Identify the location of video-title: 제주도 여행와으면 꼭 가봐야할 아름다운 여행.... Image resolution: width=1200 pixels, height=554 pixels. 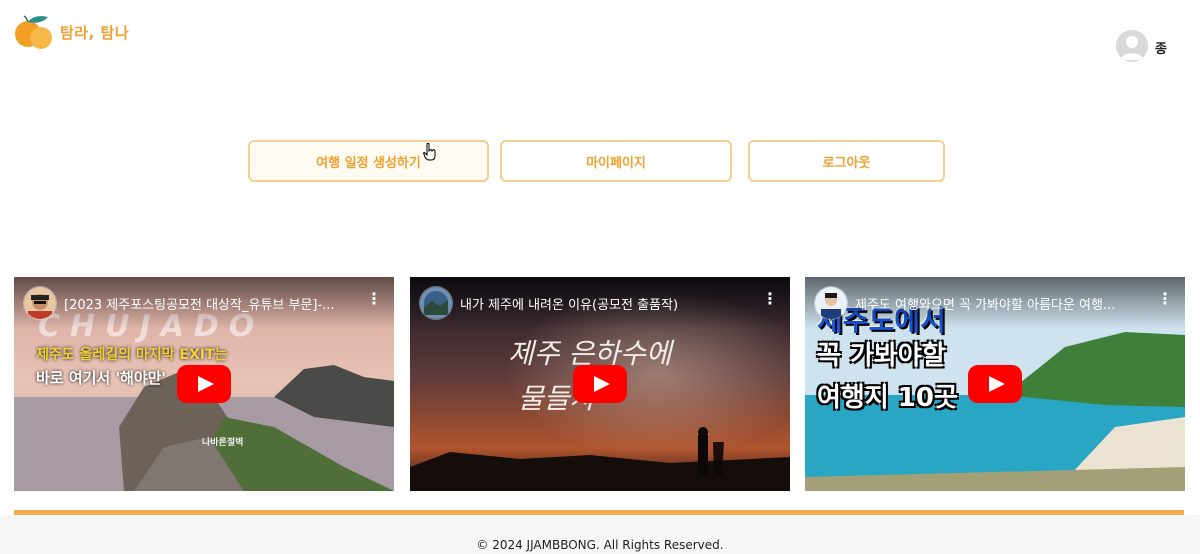
(1002, 303).